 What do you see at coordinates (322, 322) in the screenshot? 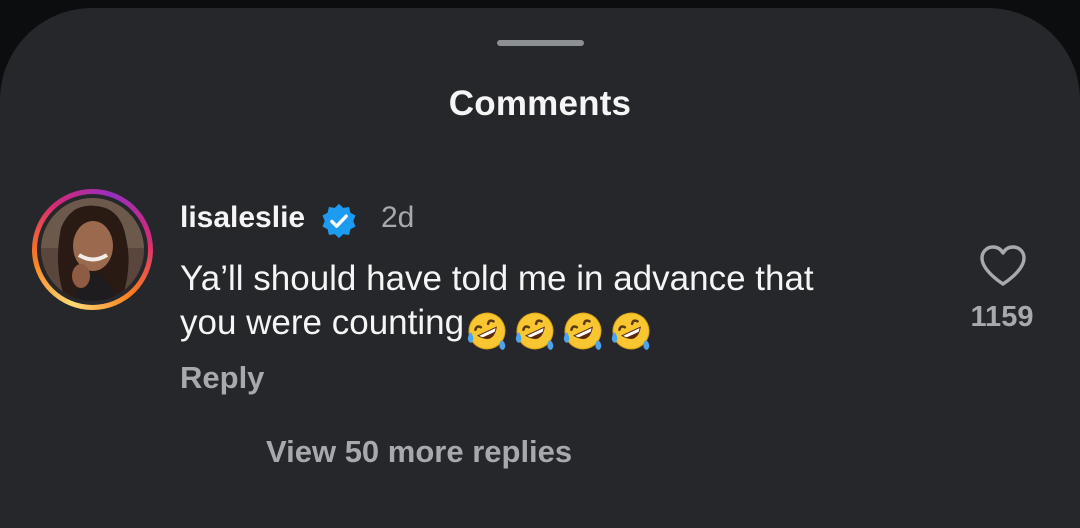
I see `comment-text-line-2-words: you were counting` at bounding box center [322, 322].